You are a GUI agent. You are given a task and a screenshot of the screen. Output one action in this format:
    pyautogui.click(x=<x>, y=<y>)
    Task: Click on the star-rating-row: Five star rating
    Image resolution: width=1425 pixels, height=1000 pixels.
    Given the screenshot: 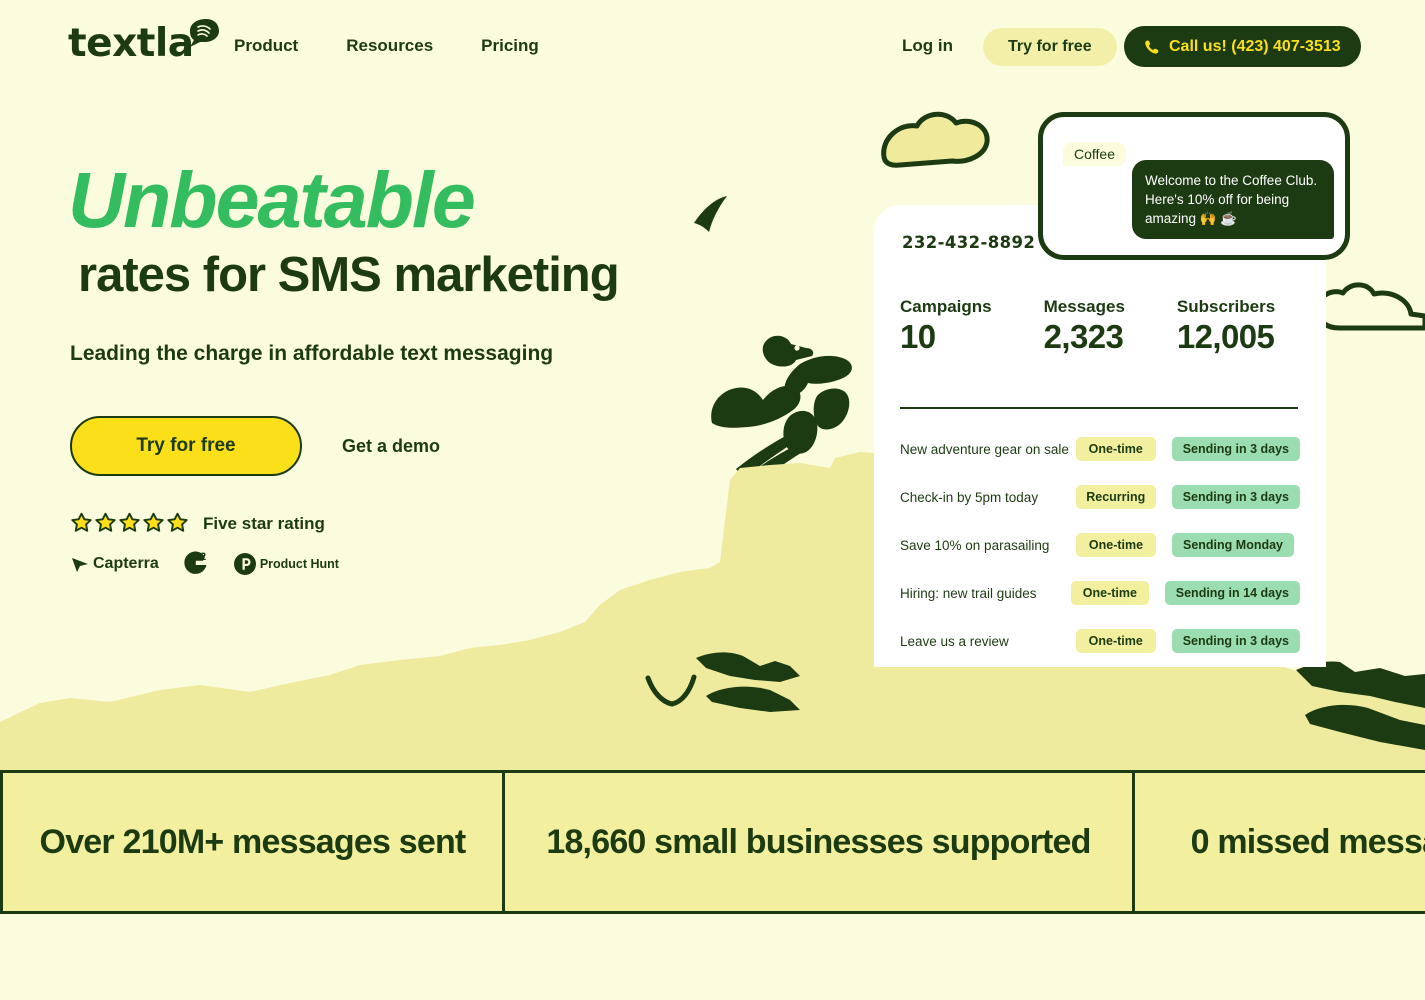 What is the action you would take?
    pyautogui.click(x=204, y=523)
    